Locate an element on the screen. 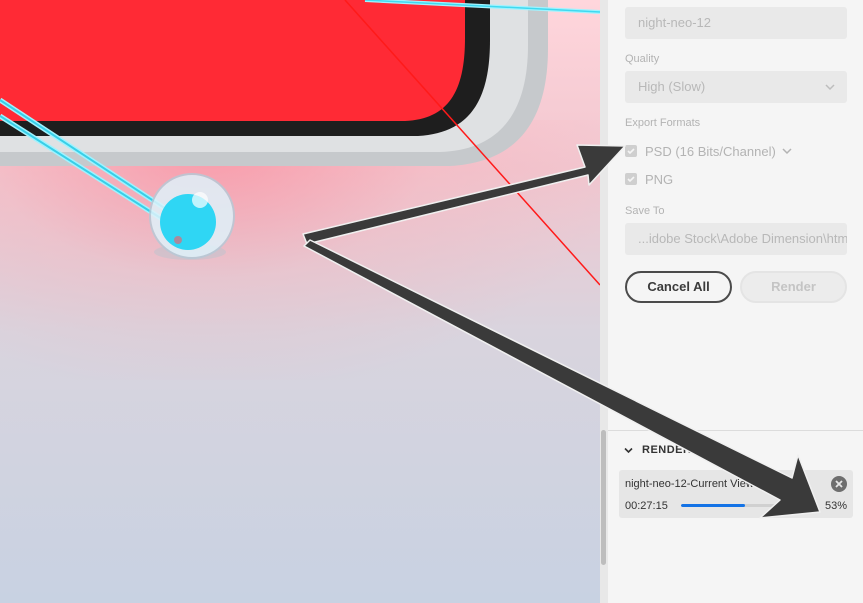 The height and width of the screenshot is (603, 863). png-checkbox is located at coordinates (631, 179).